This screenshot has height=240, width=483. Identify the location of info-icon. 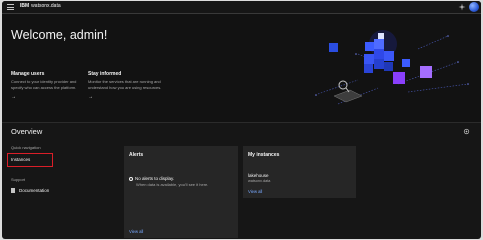
(131, 178).